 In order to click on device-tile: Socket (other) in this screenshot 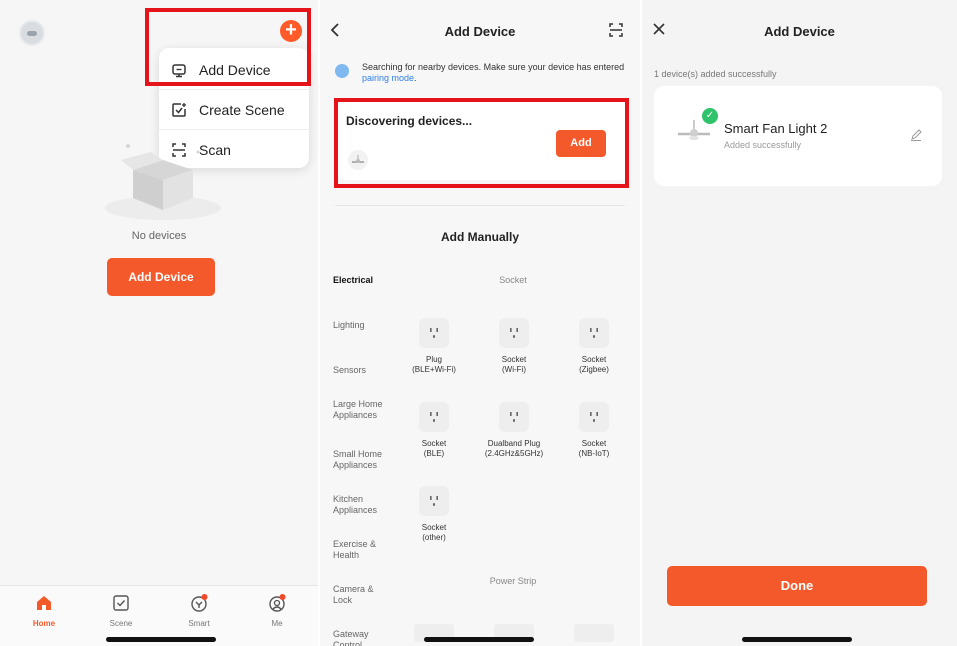, I will do `click(434, 514)`.